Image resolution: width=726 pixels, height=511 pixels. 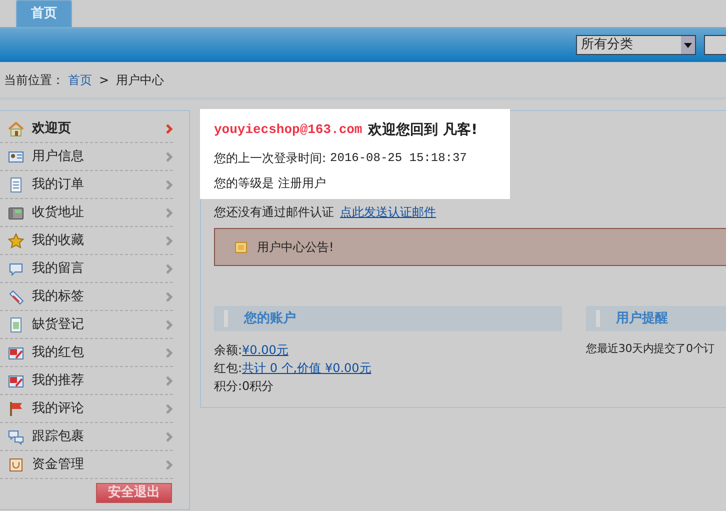 I want to click on sidebar-item: 我的留言, so click(x=86, y=269).